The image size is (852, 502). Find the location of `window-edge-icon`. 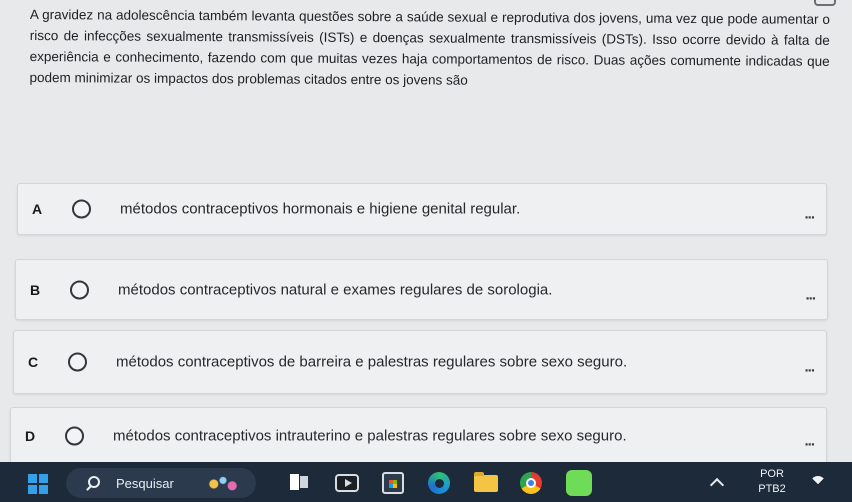

window-edge-icon is located at coordinates (825, 3).